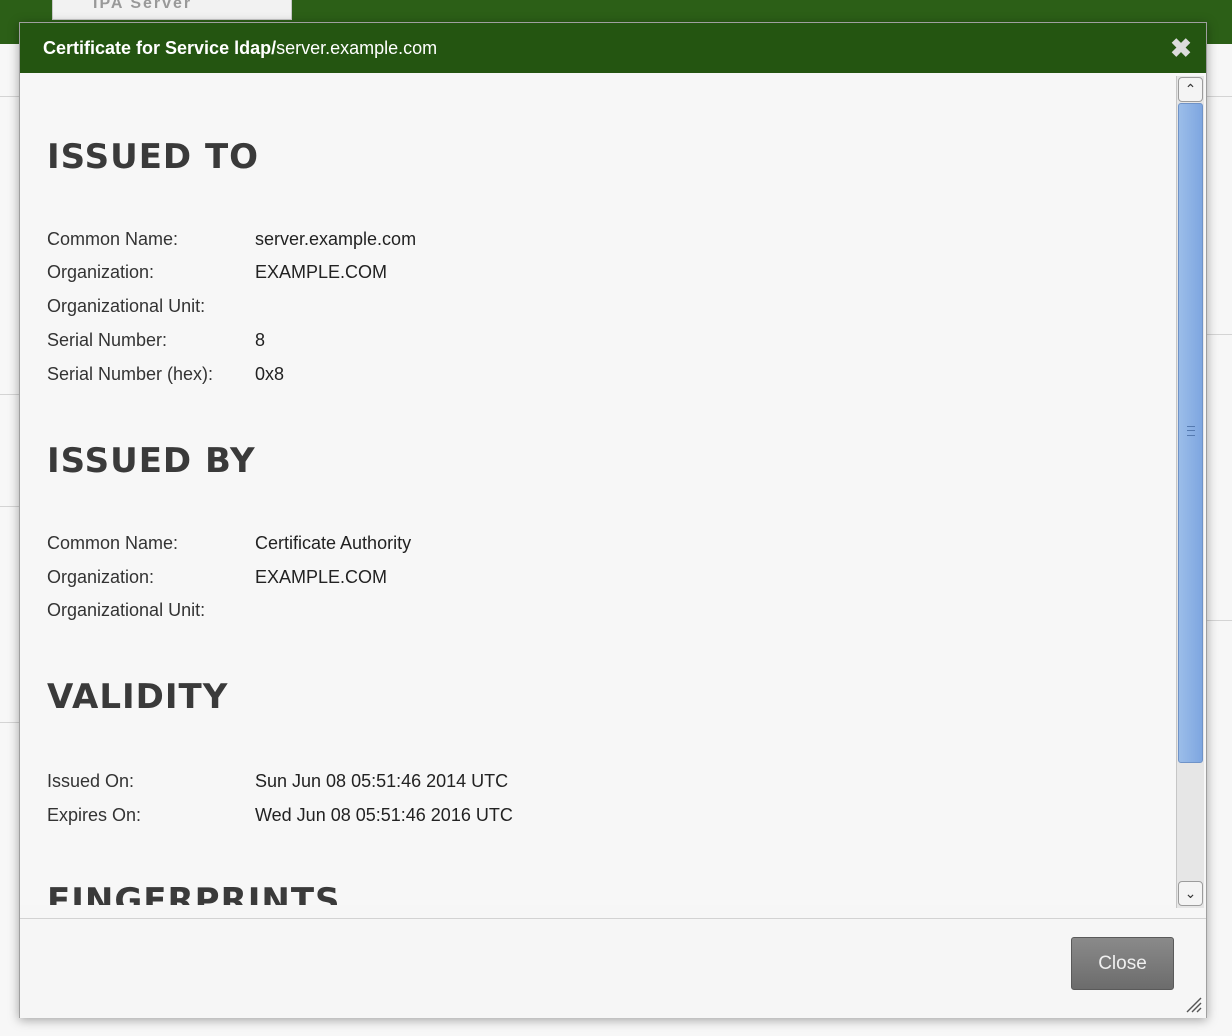 This screenshot has height=1036, width=1232. I want to click on fingerprints-heading: FINGERPRINTS, so click(194, 893).